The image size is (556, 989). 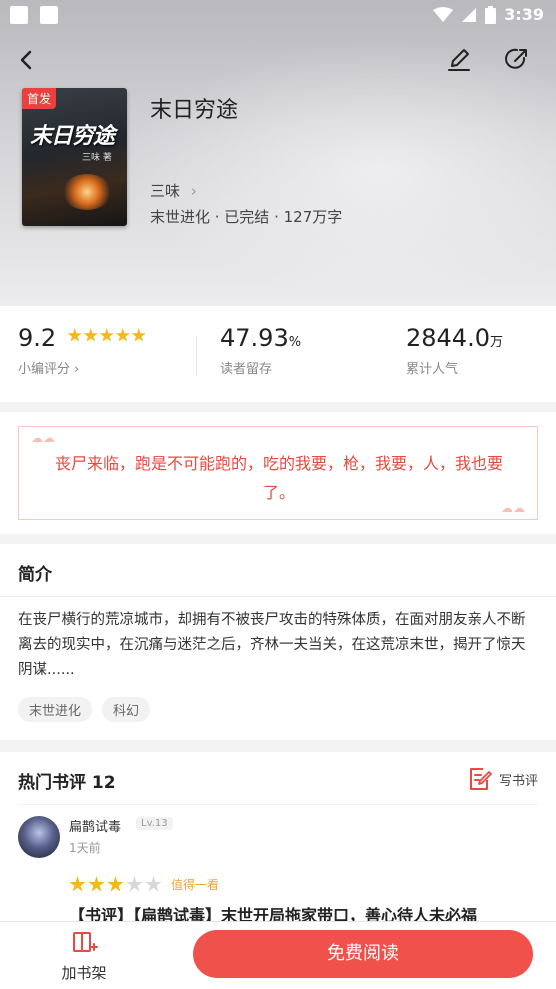 I want to click on retention-label: 读者留存, so click(x=246, y=369).